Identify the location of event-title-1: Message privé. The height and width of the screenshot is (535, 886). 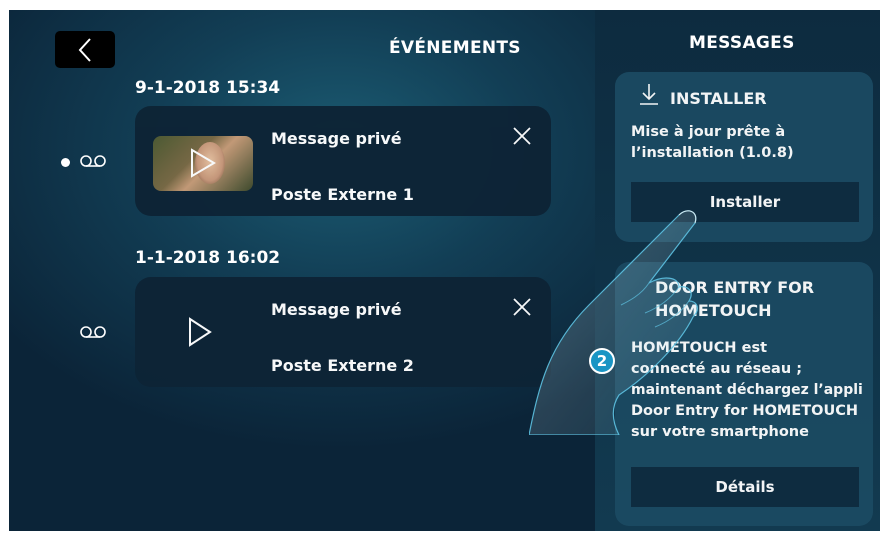
(336, 138).